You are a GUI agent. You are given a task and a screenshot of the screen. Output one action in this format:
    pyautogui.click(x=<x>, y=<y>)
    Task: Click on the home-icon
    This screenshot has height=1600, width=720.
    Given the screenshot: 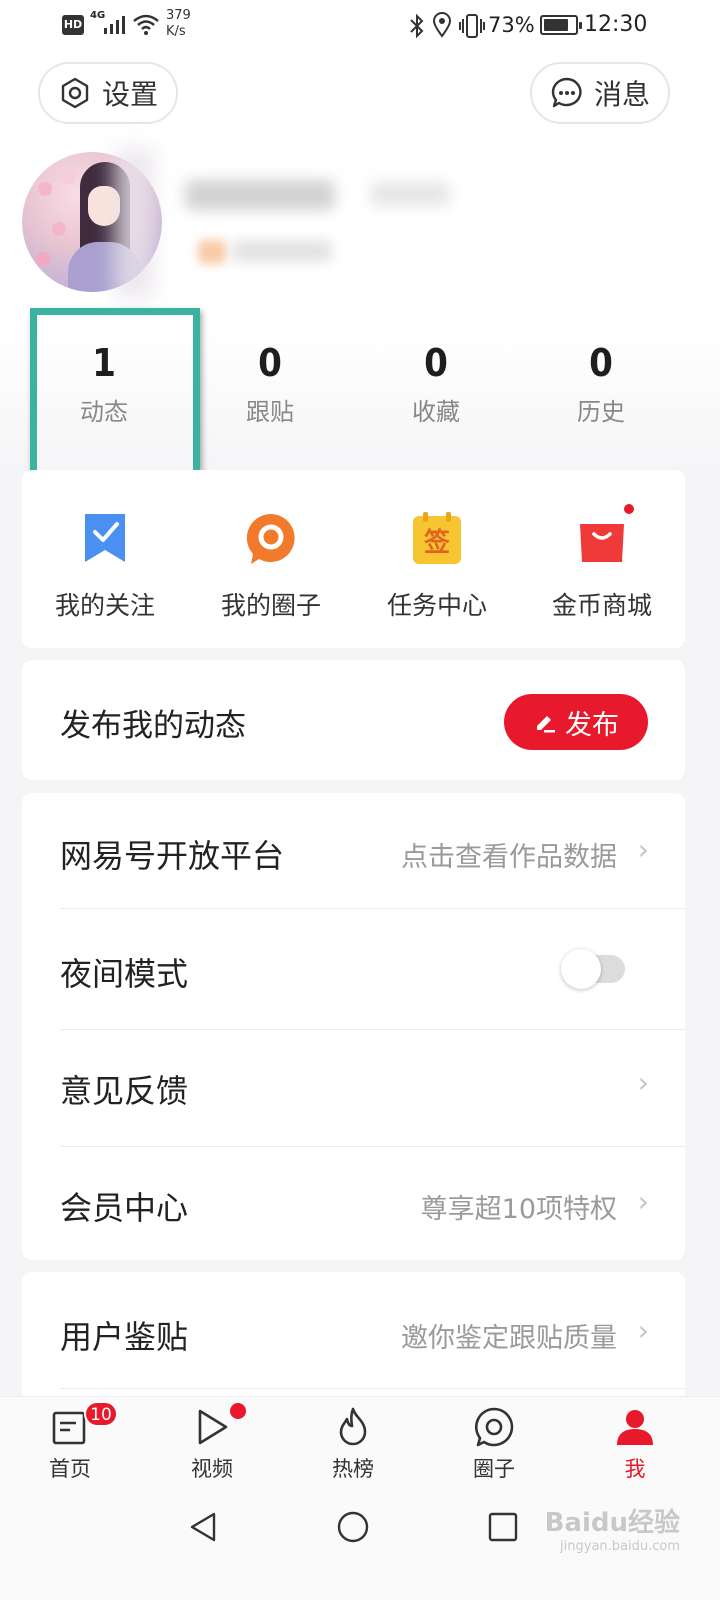 What is the action you would take?
    pyautogui.click(x=353, y=1527)
    